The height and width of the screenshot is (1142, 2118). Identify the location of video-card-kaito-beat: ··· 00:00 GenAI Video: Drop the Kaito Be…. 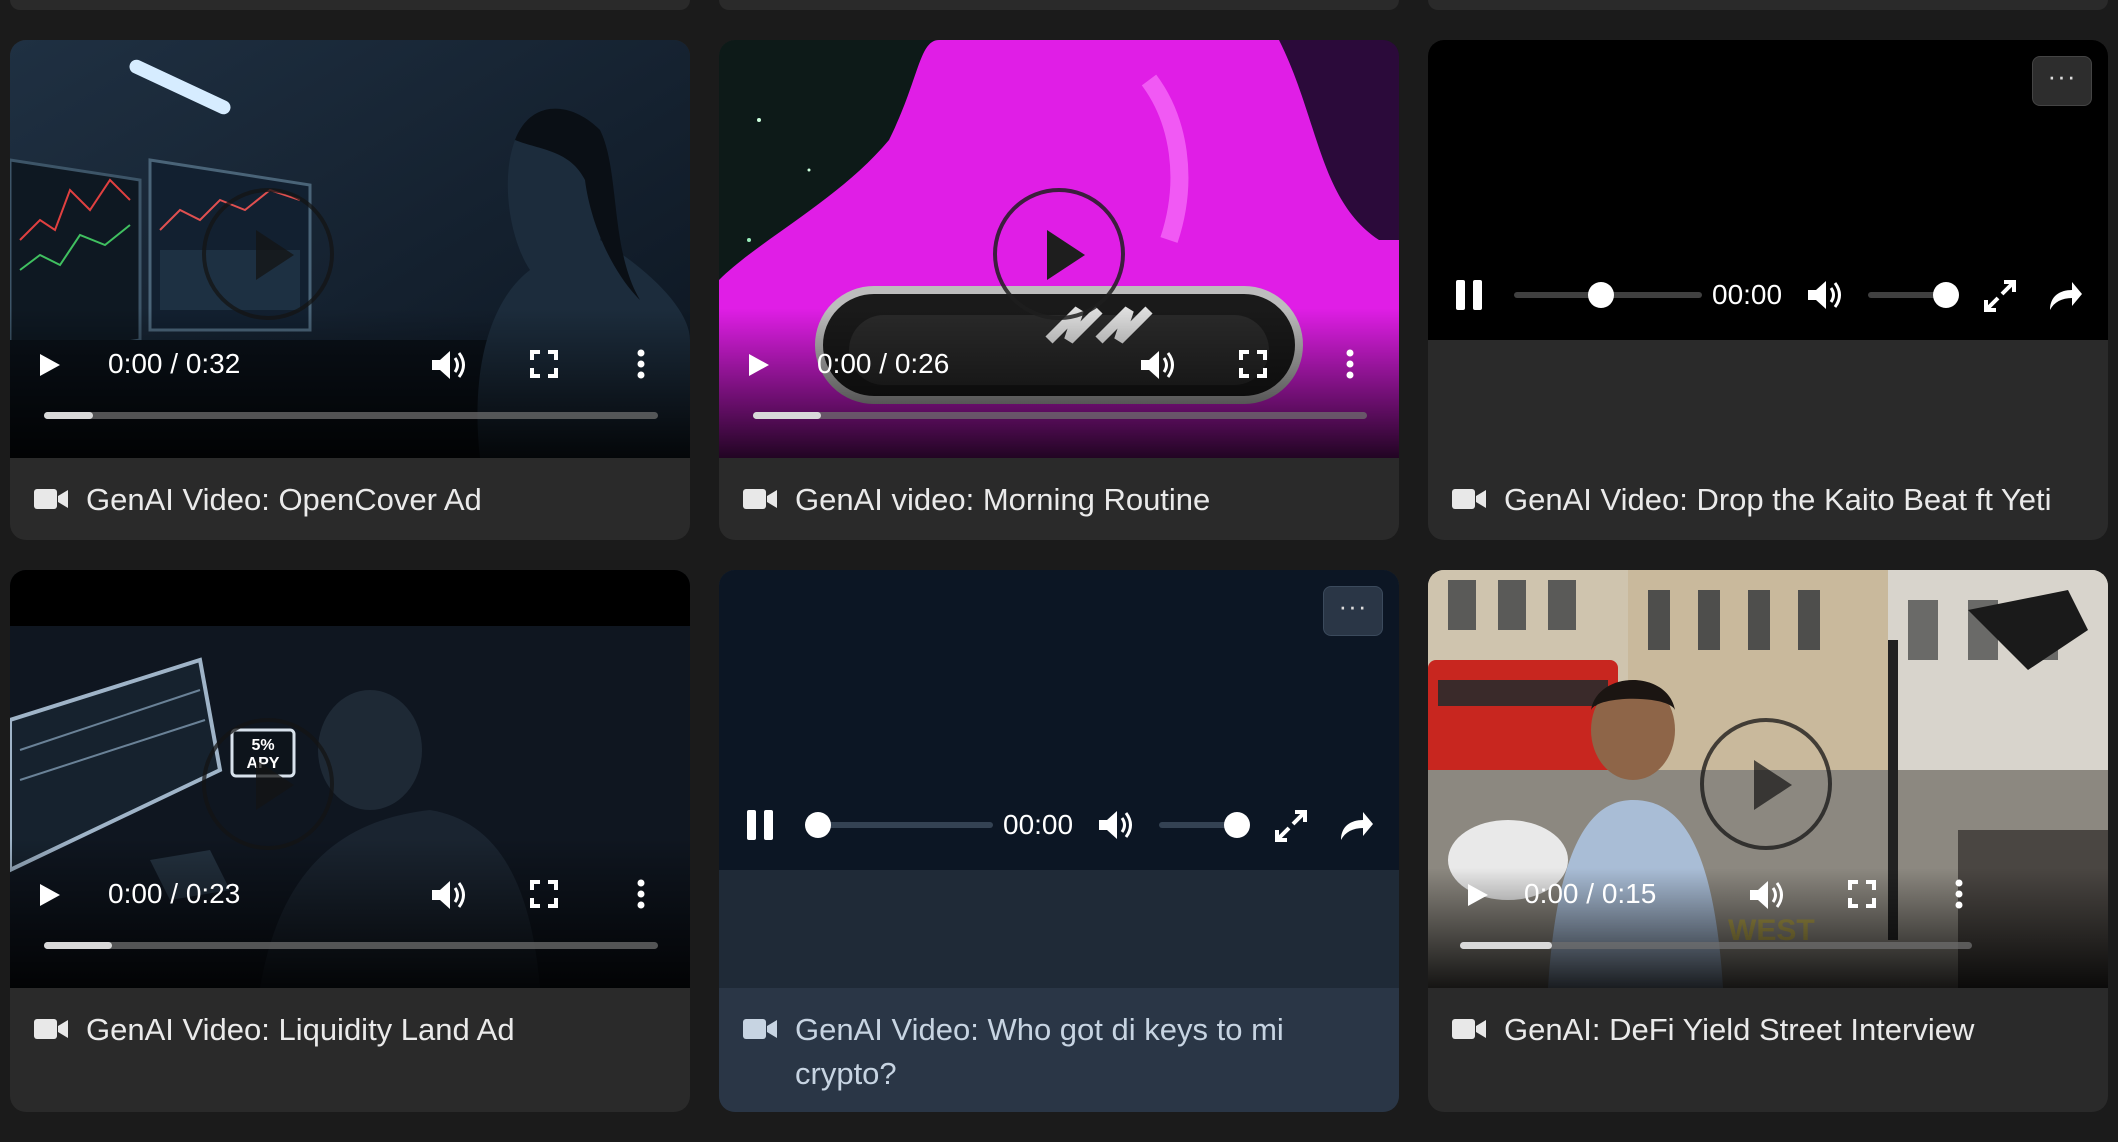
(1768, 290).